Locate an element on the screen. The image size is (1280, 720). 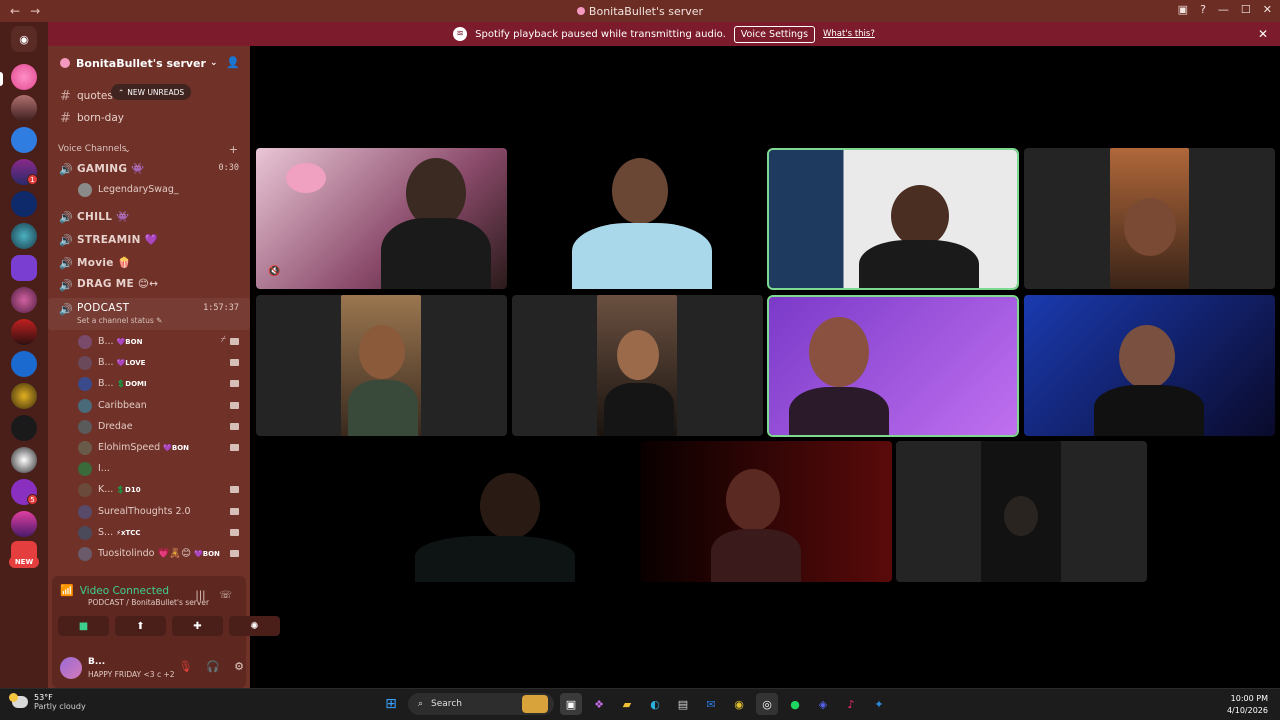
maximize-button: ☐ is located at coordinates (1246, 9).